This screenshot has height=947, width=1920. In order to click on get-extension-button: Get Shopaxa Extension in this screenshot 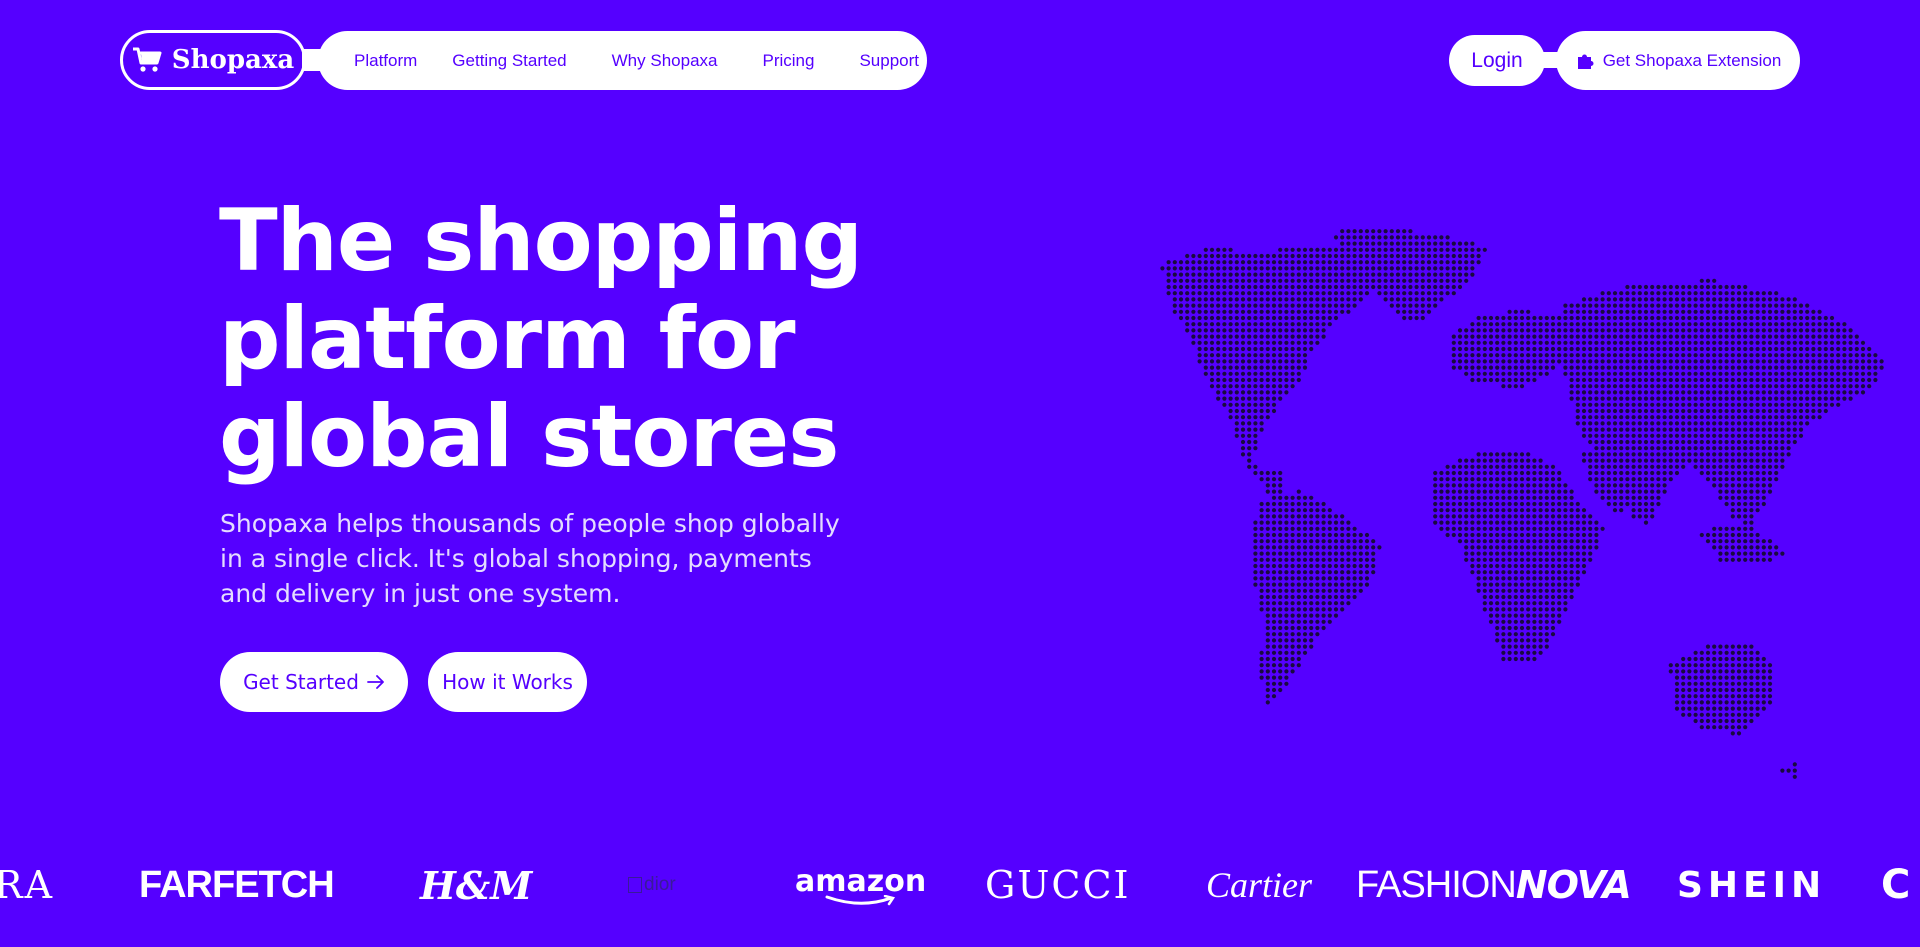, I will do `click(1678, 60)`.